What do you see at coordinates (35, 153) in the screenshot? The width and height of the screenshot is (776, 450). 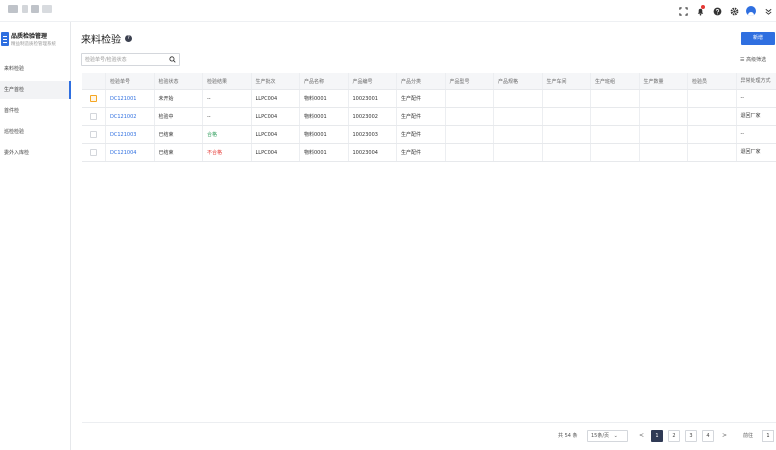 I see `sidebar-item-outsourced: 委外入库检` at bounding box center [35, 153].